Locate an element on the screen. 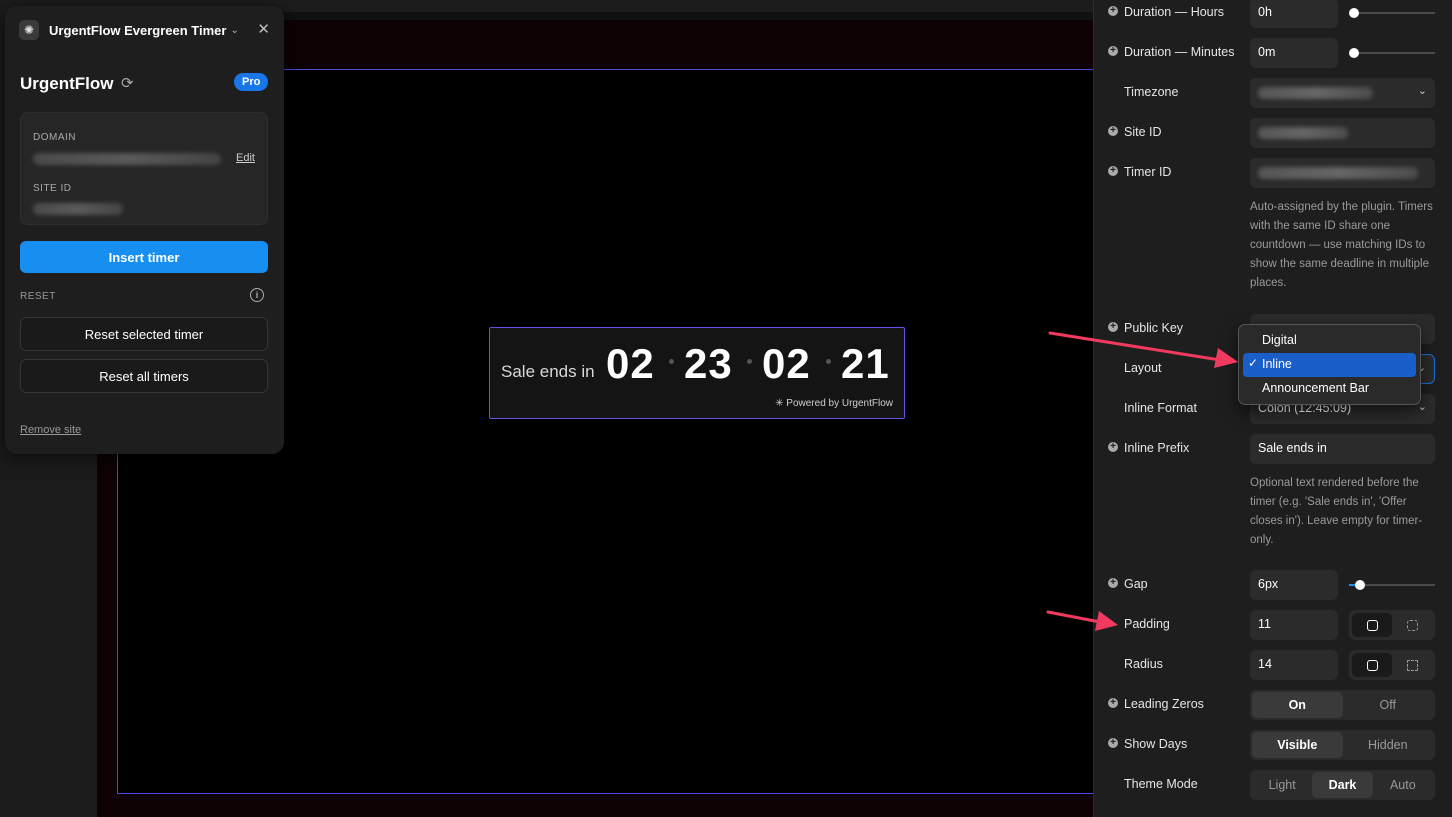 The image size is (1452, 817). timer-days: 02 is located at coordinates (630, 363).